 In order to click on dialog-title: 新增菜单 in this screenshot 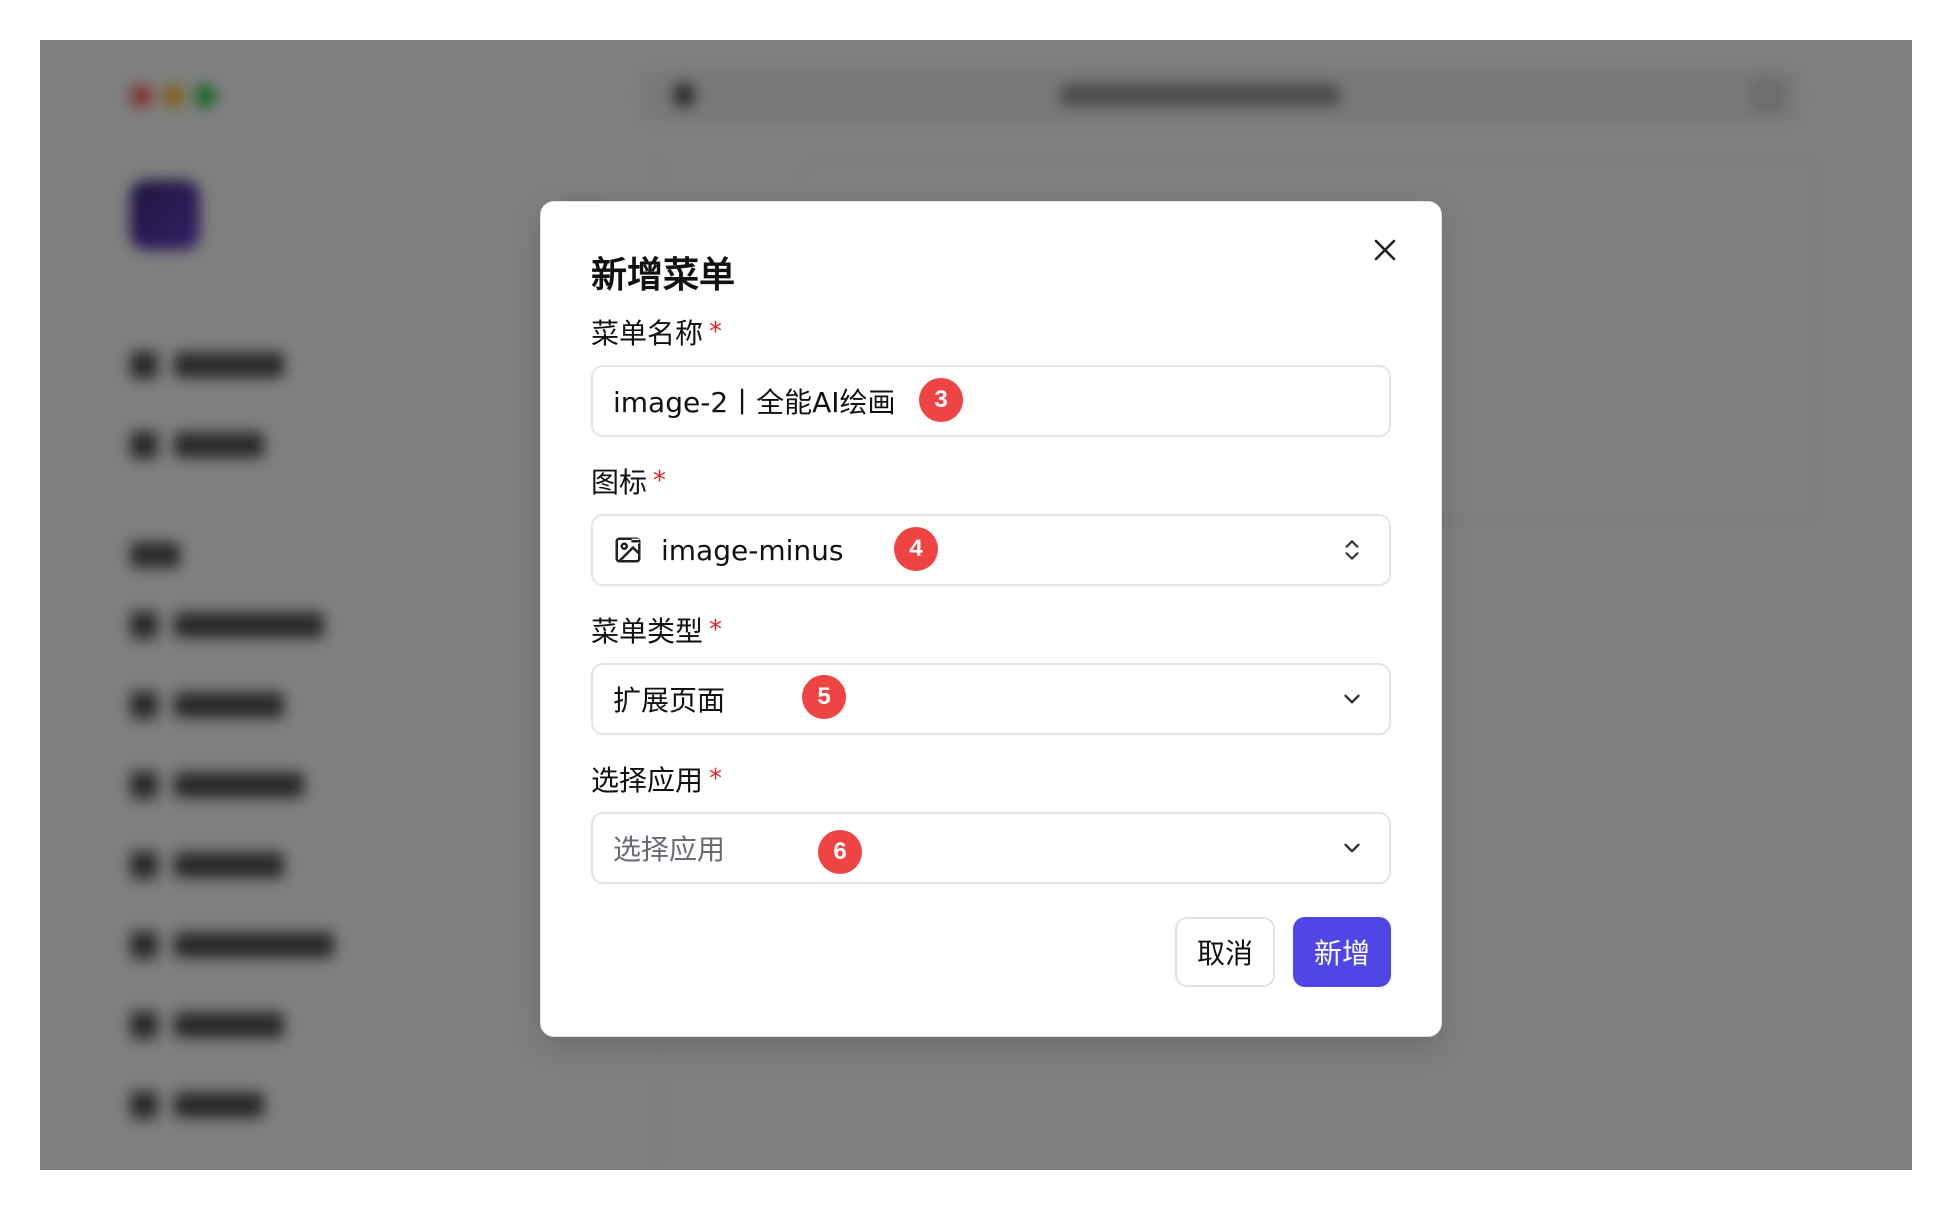, I will do `click(663, 275)`.